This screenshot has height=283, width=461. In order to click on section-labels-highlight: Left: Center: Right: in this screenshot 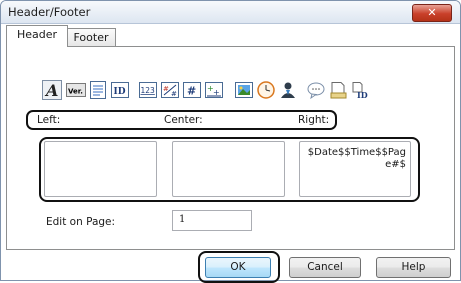, I will do `click(181, 120)`.